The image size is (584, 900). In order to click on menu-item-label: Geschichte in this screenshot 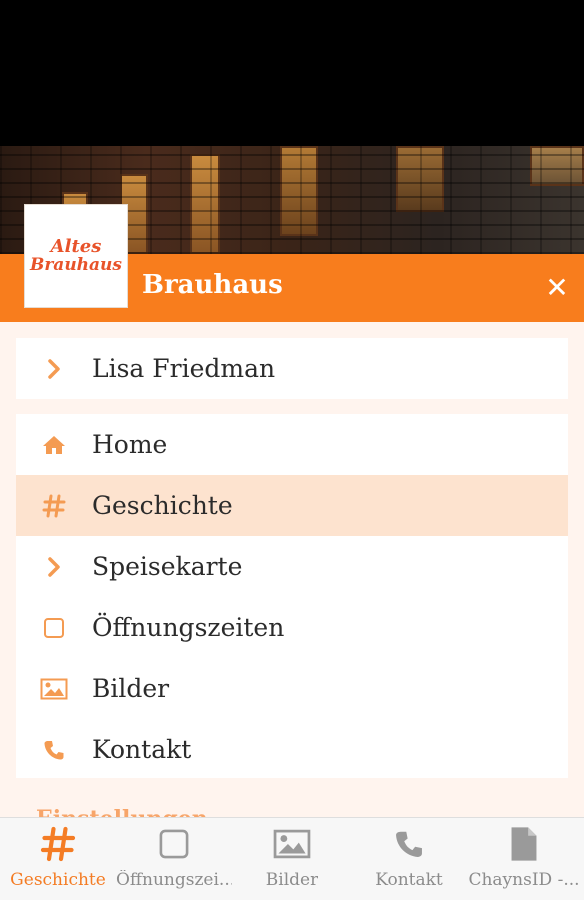, I will do `click(162, 505)`.